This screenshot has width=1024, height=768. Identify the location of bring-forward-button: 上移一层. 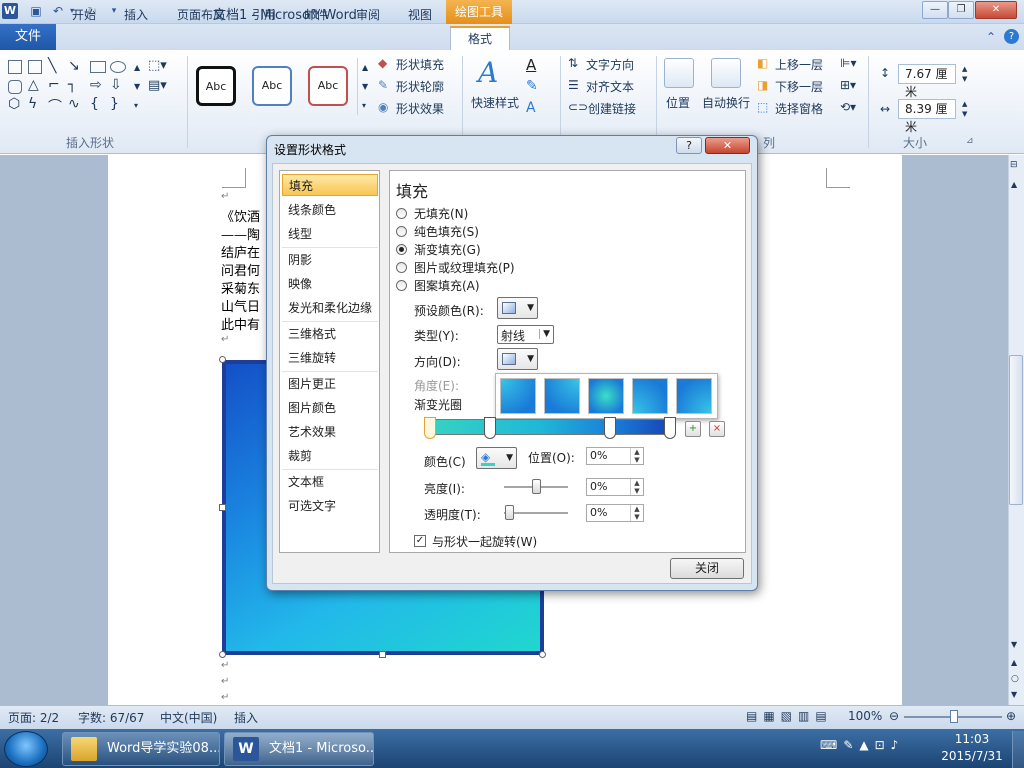
(799, 64).